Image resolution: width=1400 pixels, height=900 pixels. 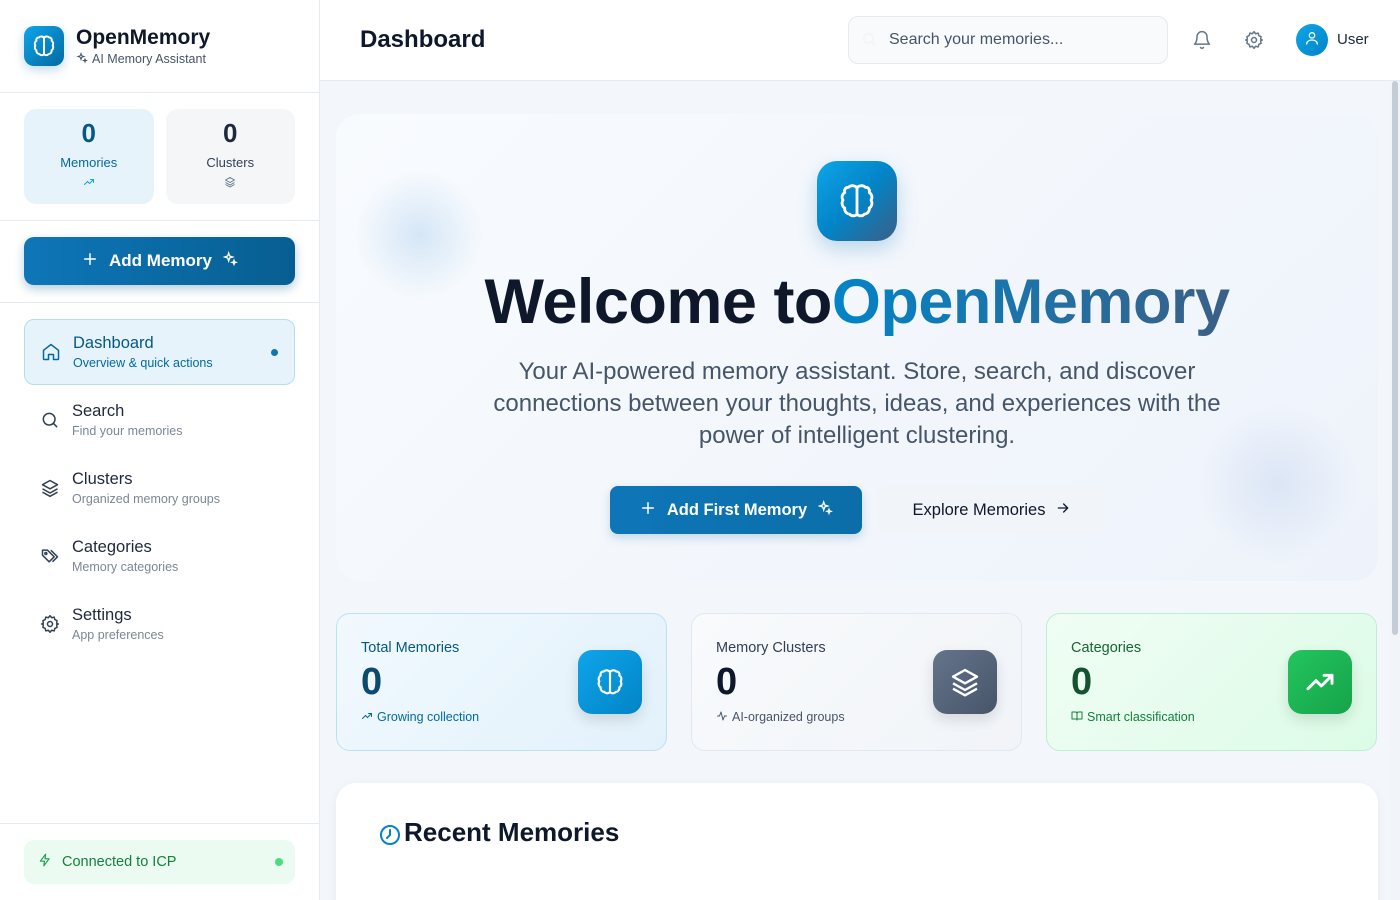 I want to click on sidebar-item-desc: Find your memories, so click(x=127, y=431).